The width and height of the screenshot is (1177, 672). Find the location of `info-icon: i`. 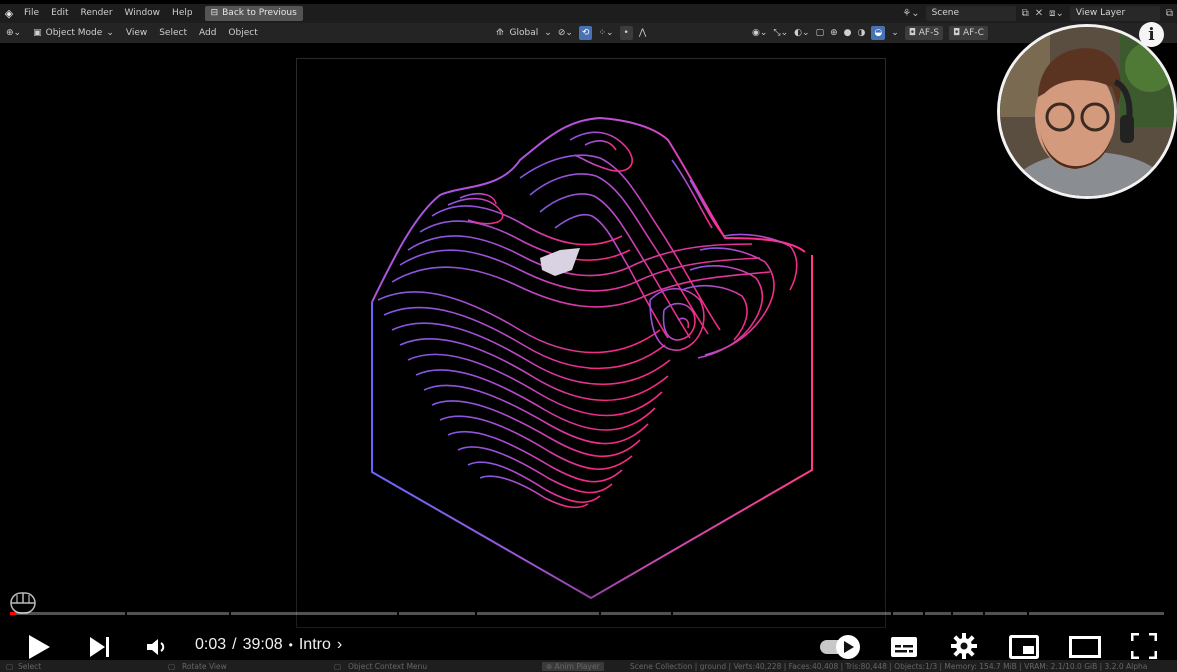

info-icon: i is located at coordinates (1151, 34).